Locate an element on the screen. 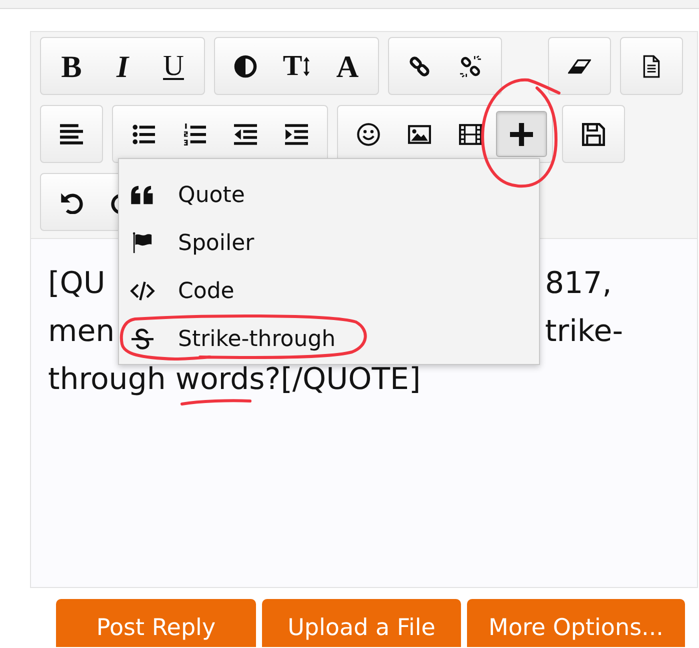 The image size is (699, 648). broken-link-icon is located at coordinates (470, 66).